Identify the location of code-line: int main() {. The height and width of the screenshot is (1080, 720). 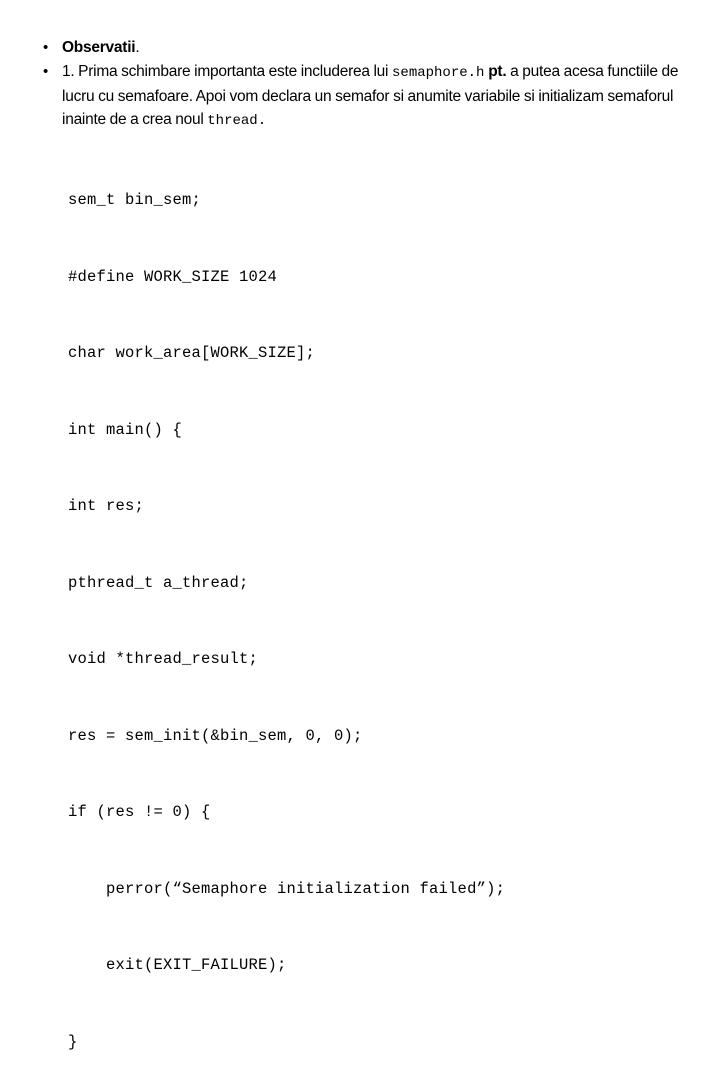
(125, 429).